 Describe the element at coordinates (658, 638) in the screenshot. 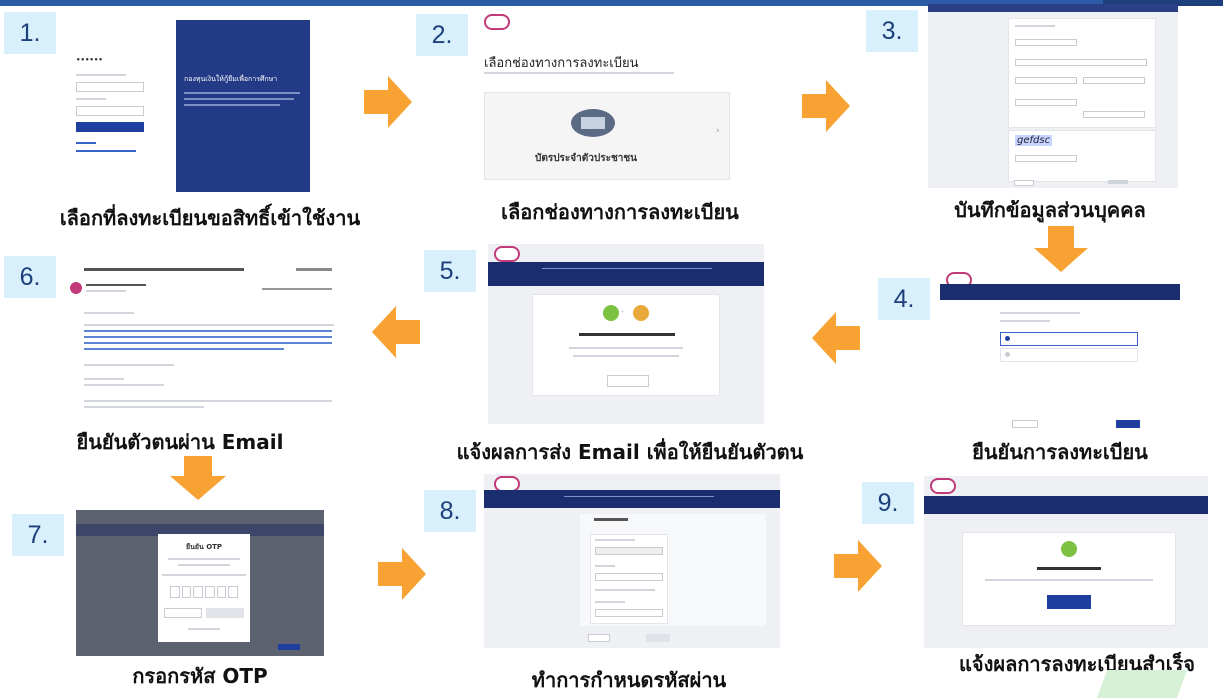

I see `submit-button` at that location.